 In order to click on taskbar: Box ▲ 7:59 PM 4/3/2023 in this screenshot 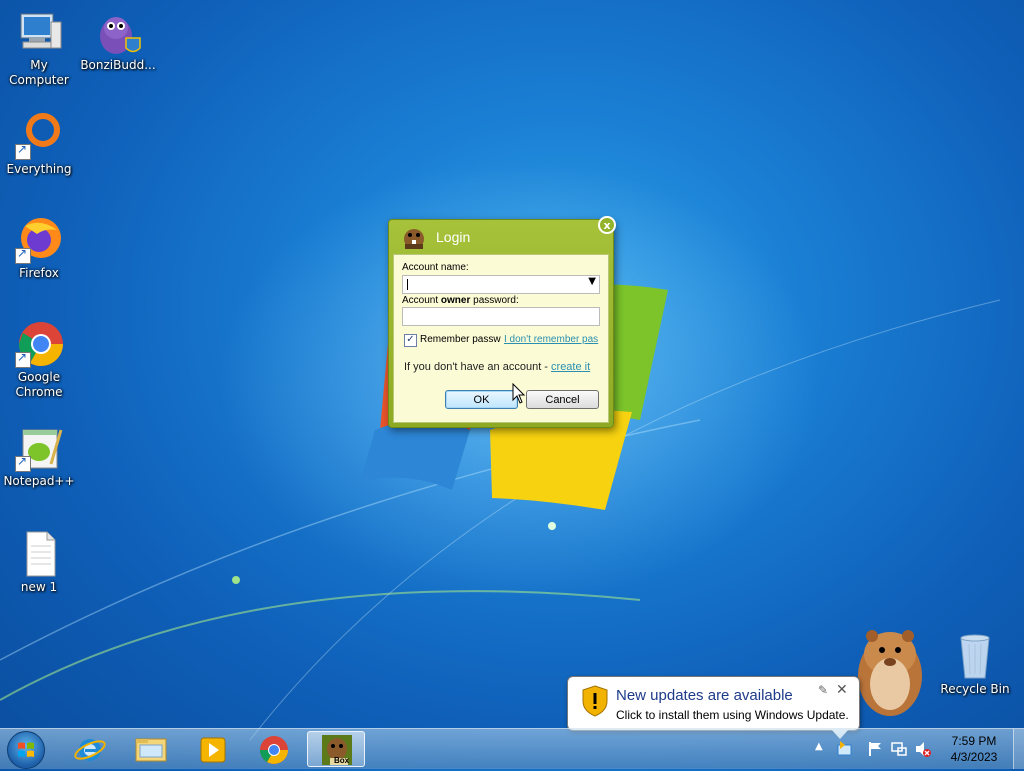, I will do `click(512, 748)`.